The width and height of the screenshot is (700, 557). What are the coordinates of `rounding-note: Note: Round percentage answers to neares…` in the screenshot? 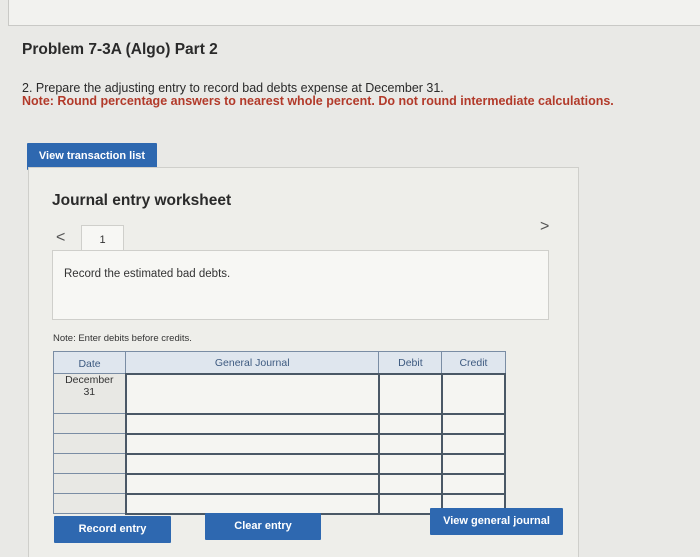 It's located at (318, 101).